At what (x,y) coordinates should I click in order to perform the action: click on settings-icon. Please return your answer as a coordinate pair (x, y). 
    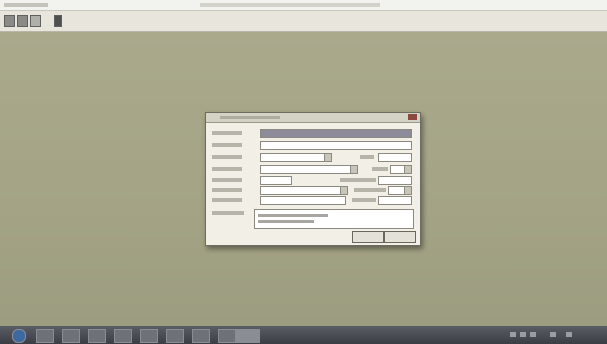
    Looking at the image, I should click on (58, 21).